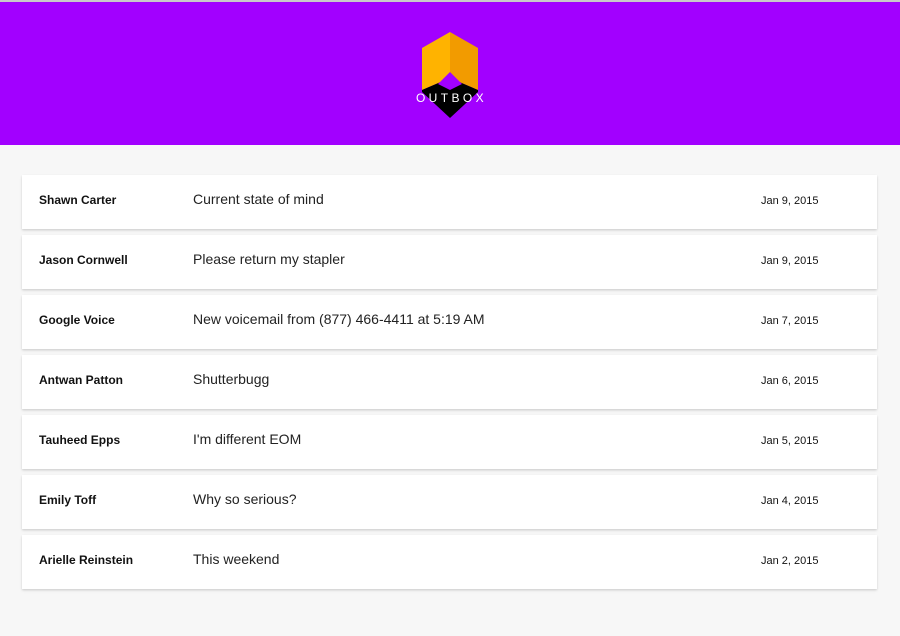 This screenshot has width=900, height=636. I want to click on message-date: Jan 5, 2015, so click(790, 441).